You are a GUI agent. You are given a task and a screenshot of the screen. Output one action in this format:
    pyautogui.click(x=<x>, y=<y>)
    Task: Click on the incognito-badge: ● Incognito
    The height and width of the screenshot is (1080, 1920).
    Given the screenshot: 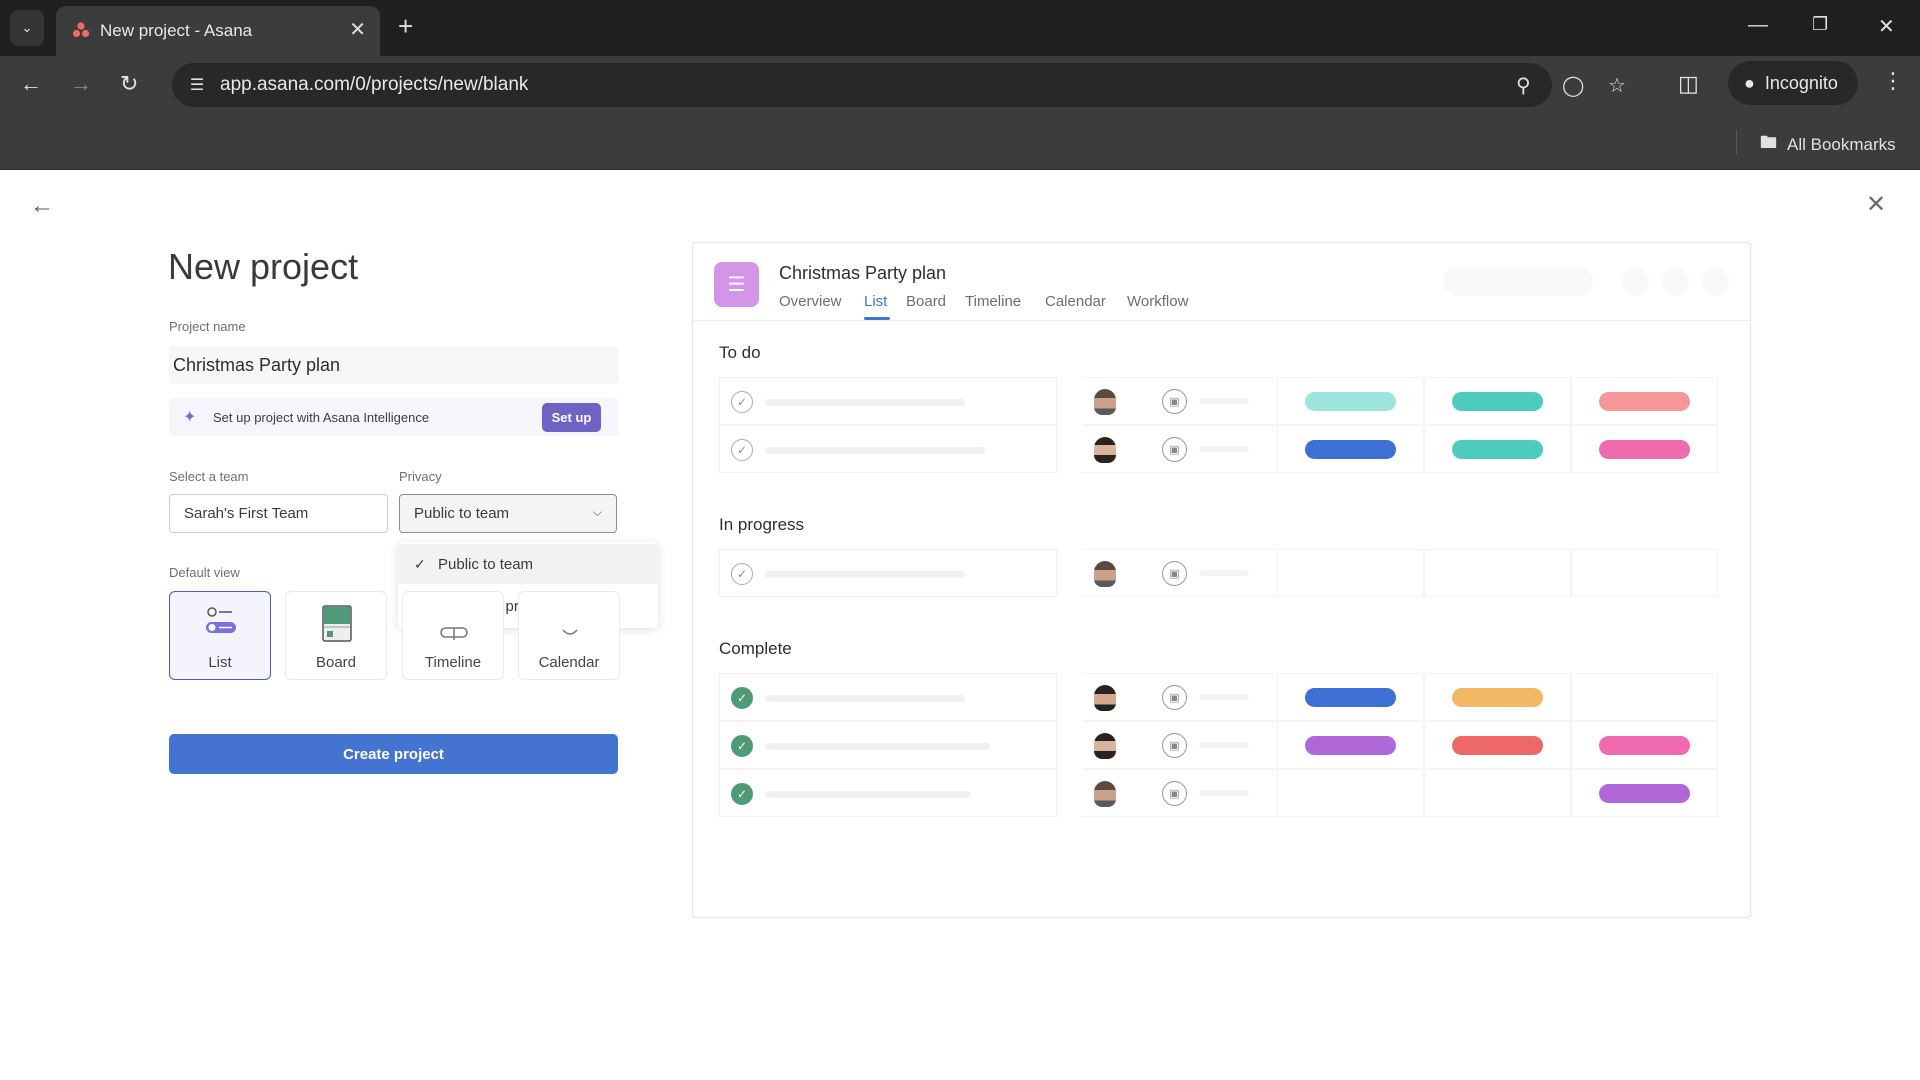 What is the action you would take?
    pyautogui.click(x=1793, y=83)
    